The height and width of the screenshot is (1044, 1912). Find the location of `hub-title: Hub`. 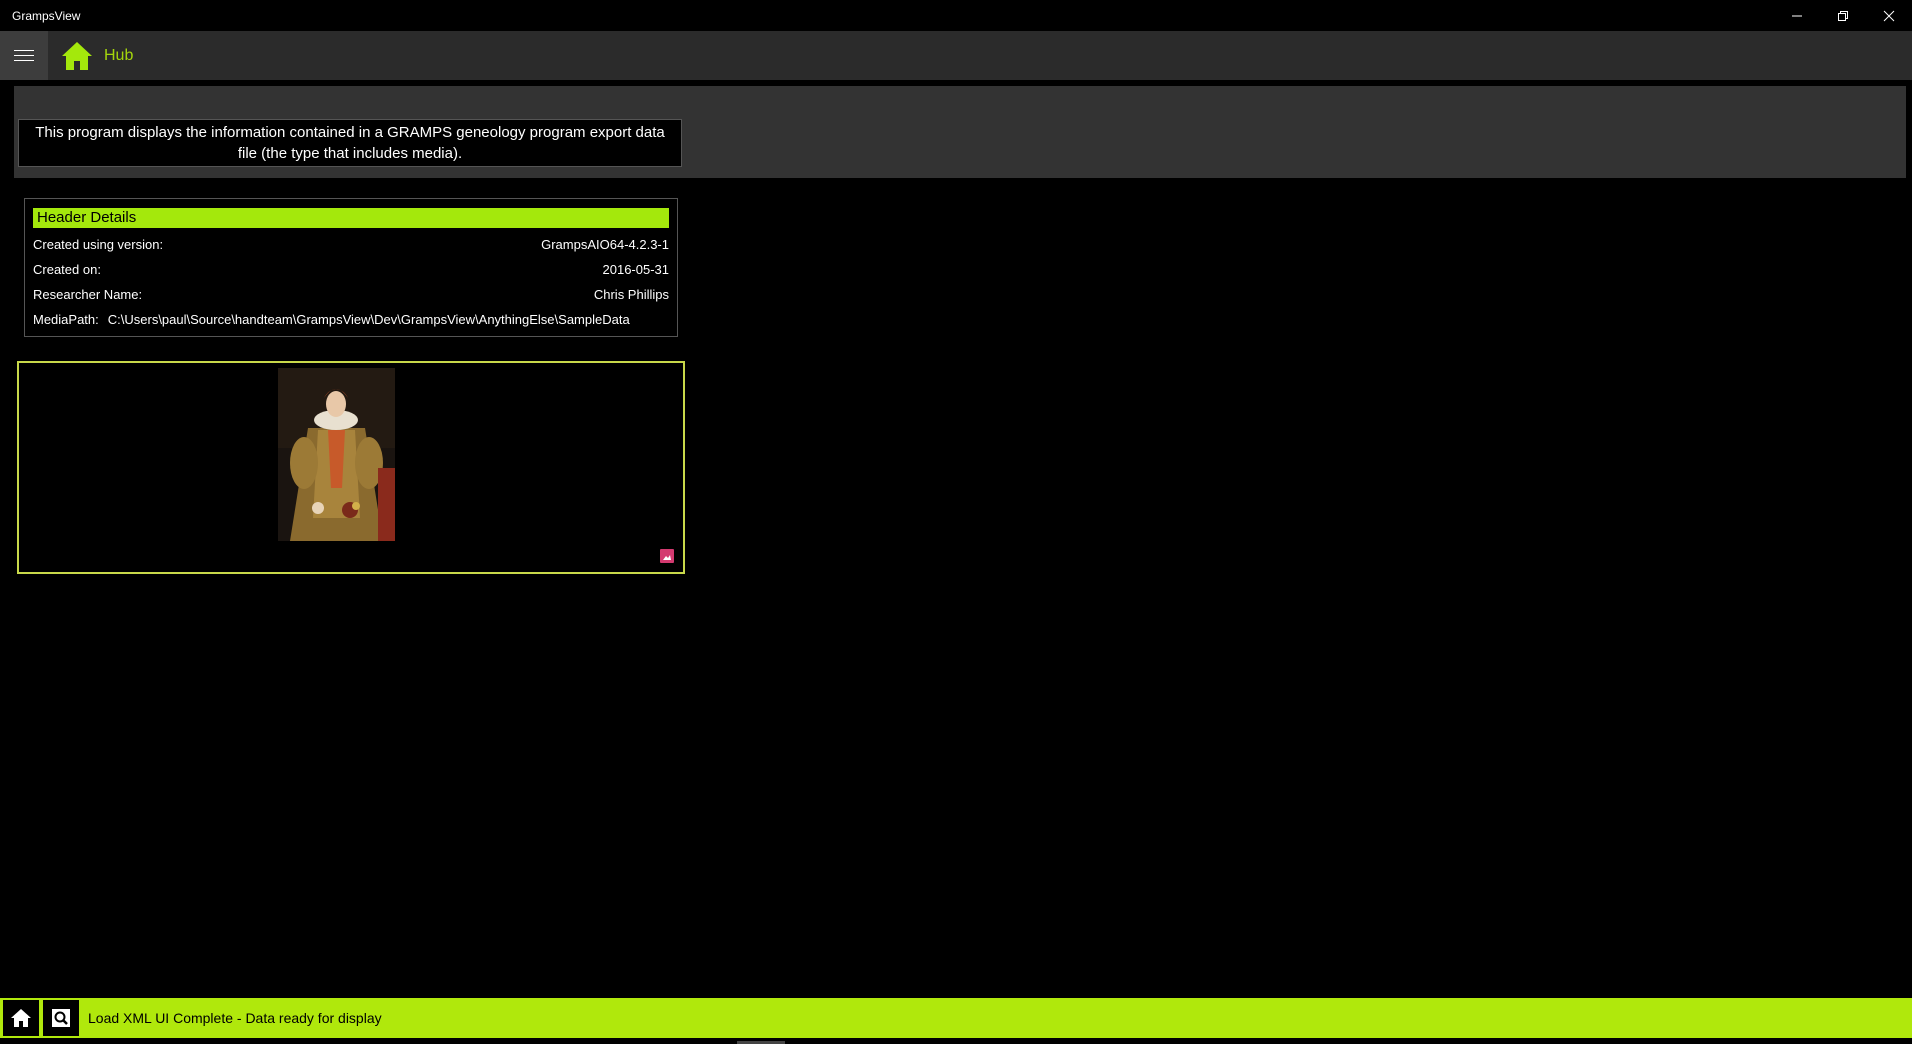

hub-title: Hub is located at coordinates (119, 55).